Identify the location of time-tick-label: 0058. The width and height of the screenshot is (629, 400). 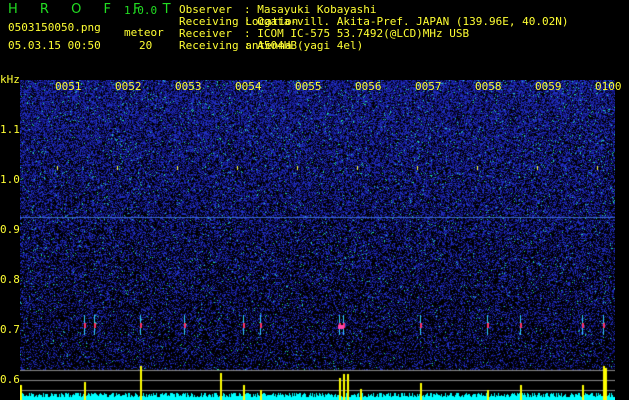
(488, 86).